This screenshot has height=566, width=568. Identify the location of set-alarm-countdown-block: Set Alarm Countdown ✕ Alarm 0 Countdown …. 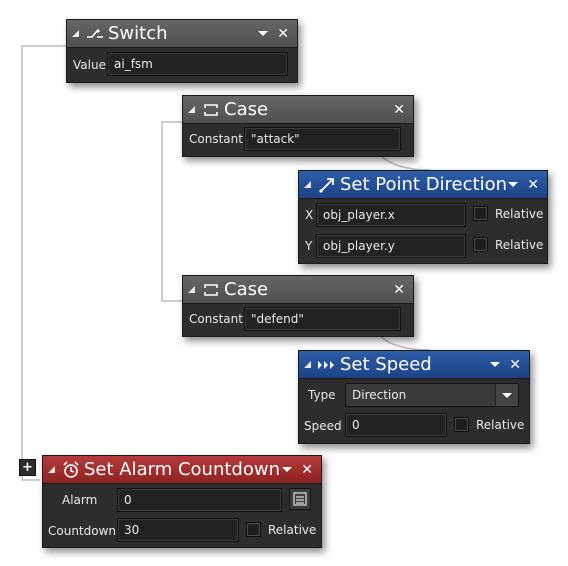
(182, 501).